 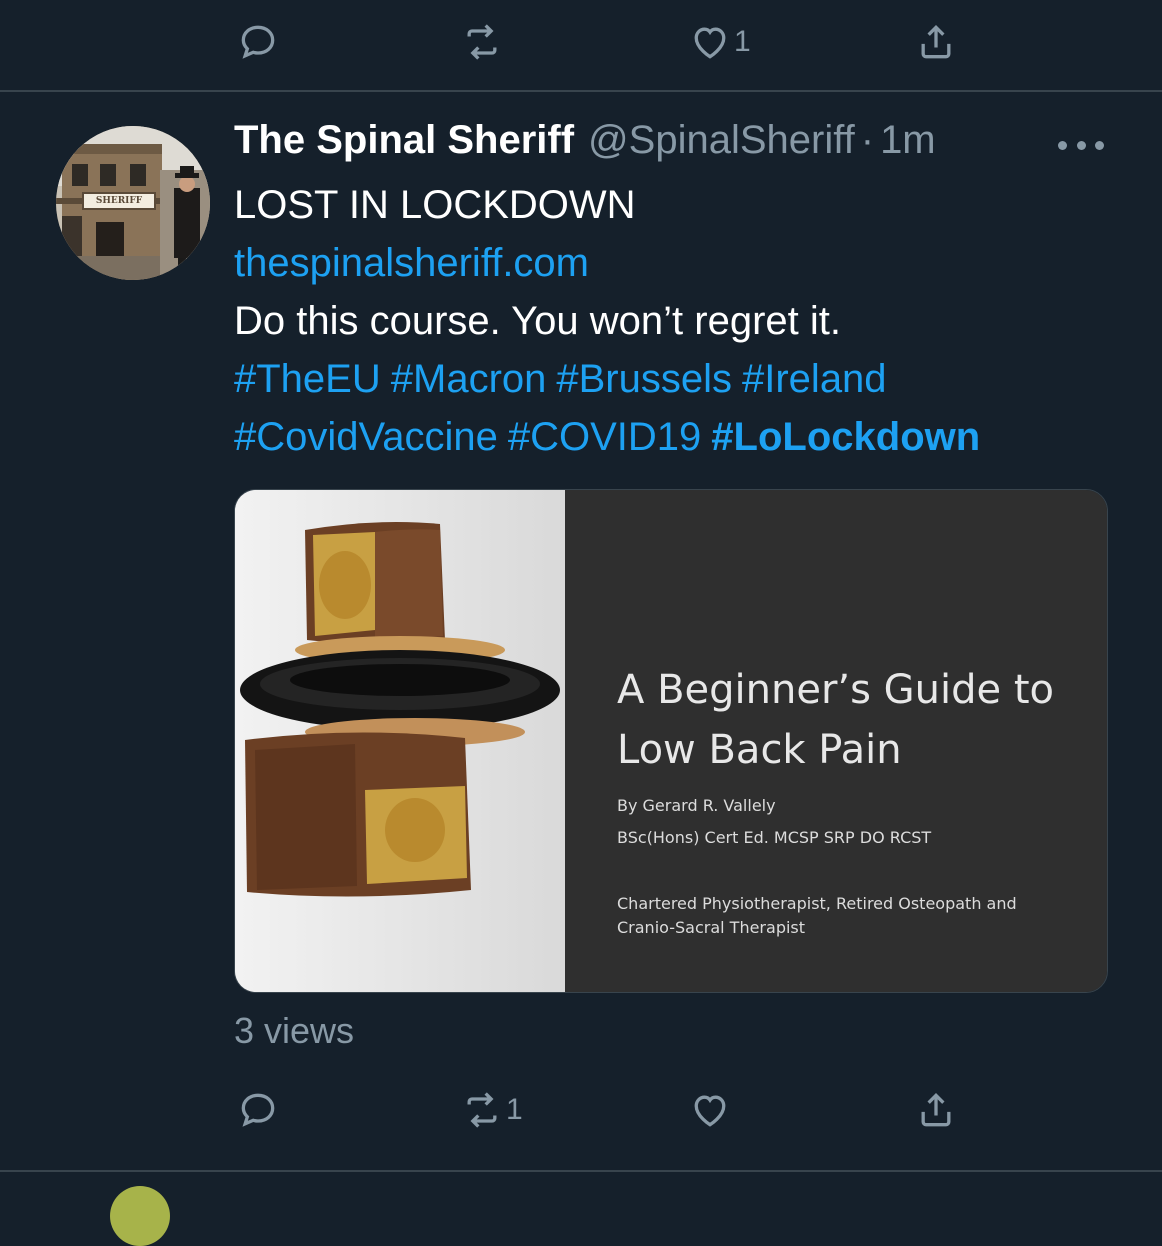 I want to click on retweet-button: 1, so click(x=491, y=1110).